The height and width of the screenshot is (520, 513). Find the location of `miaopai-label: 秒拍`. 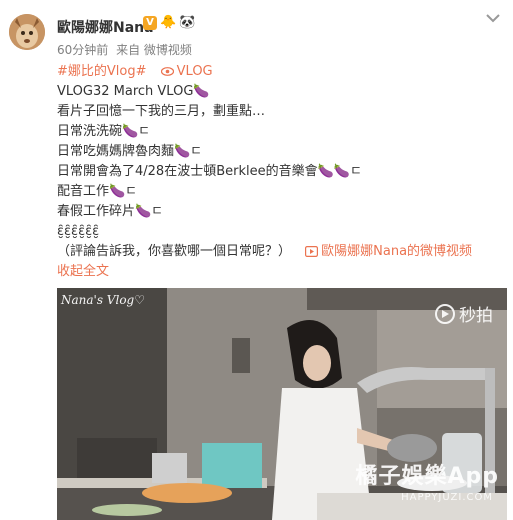

miaopai-label: 秒拍 is located at coordinates (476, 316).